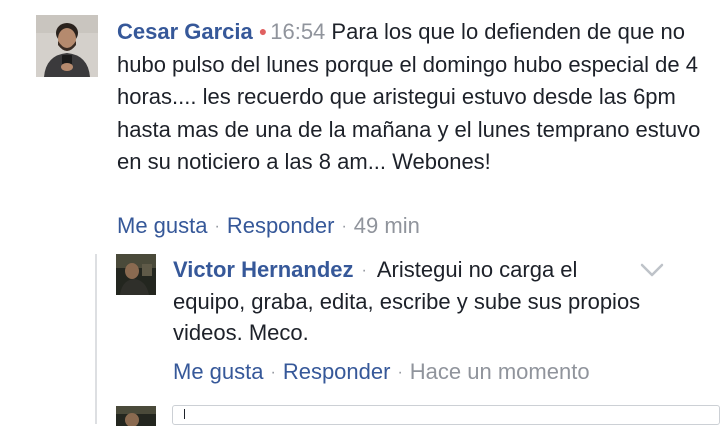  What do you see at coordinates (184, 414) in the screenshot?
I see `text-caret` at bounding box center [184, 414].